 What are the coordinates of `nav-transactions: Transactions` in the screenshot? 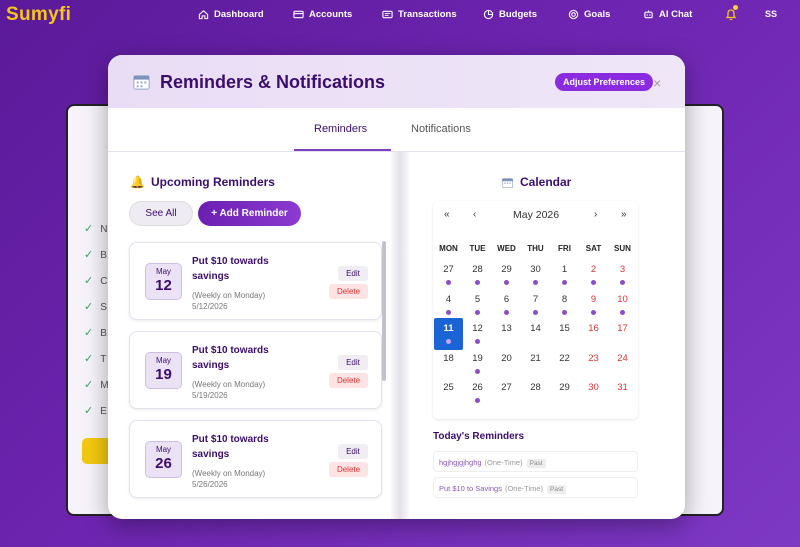 It's located at (419, 14).